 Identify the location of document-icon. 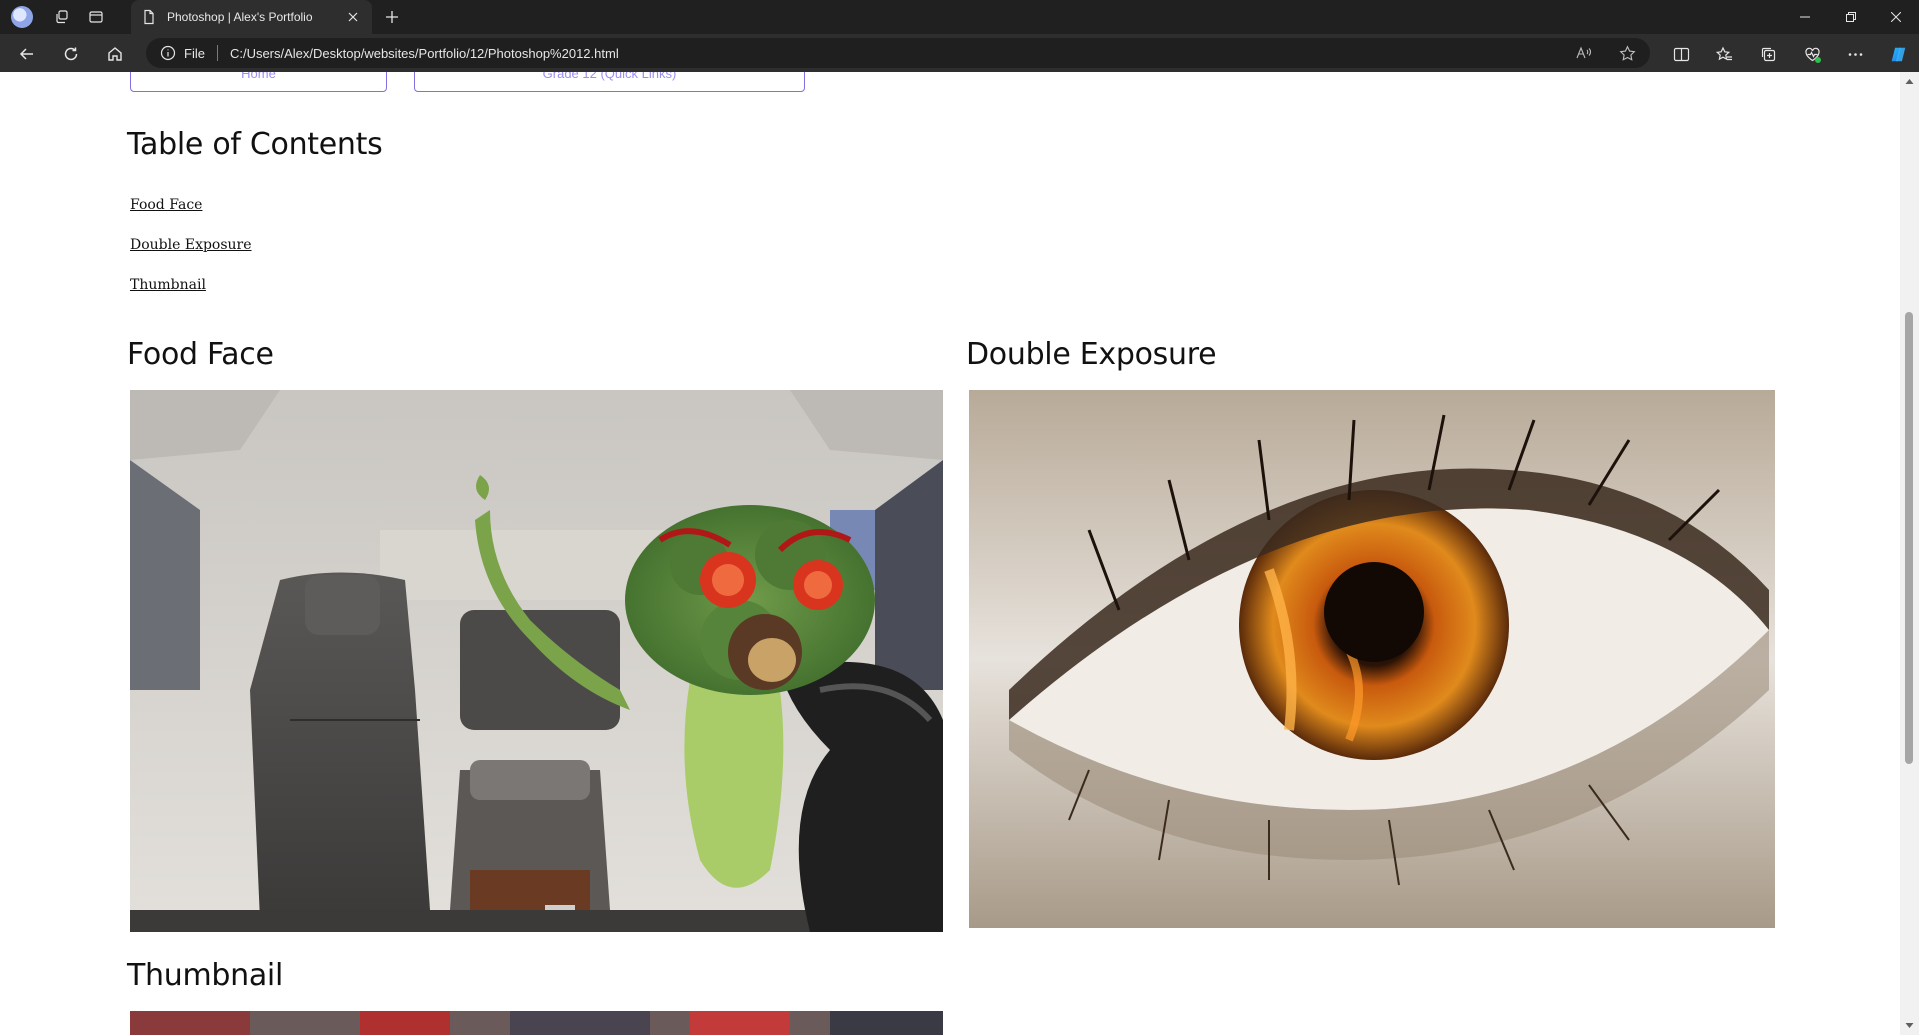
(149, 17).